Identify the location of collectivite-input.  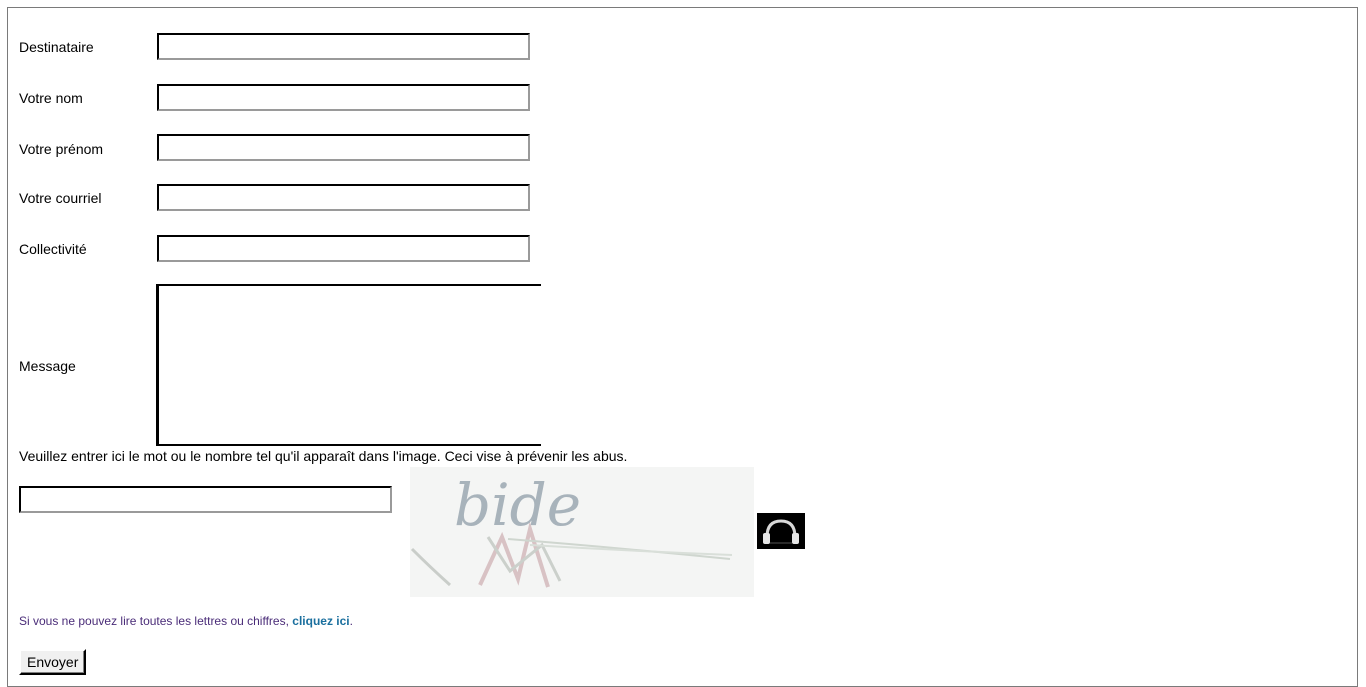
(343, 248).